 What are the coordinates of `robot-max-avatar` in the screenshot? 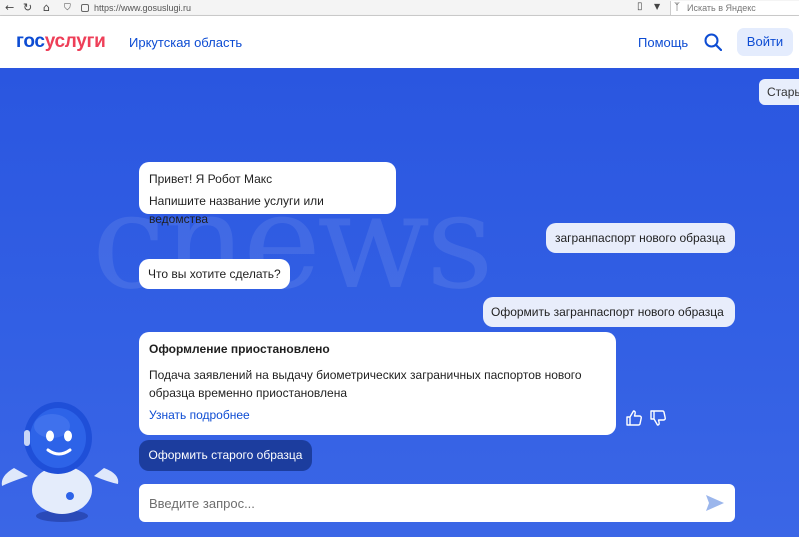 It's located at (60, 462).